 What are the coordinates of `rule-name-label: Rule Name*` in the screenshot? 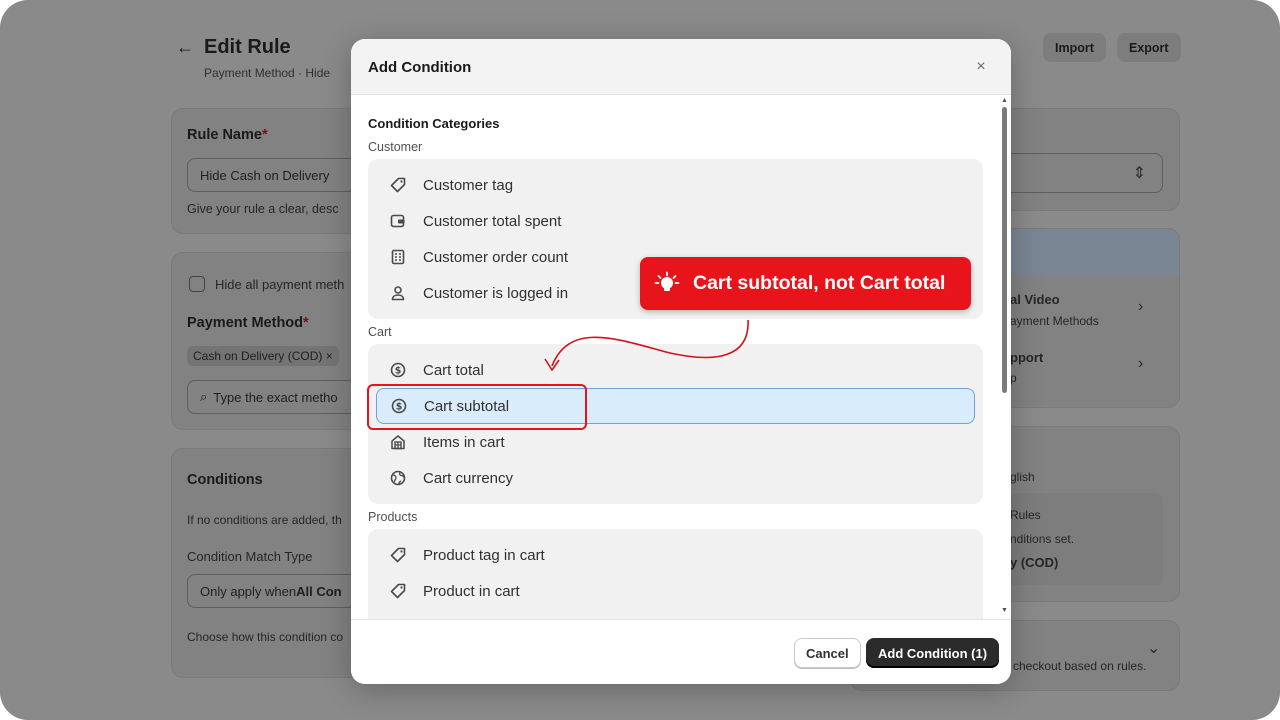 It's located at (227, 135).